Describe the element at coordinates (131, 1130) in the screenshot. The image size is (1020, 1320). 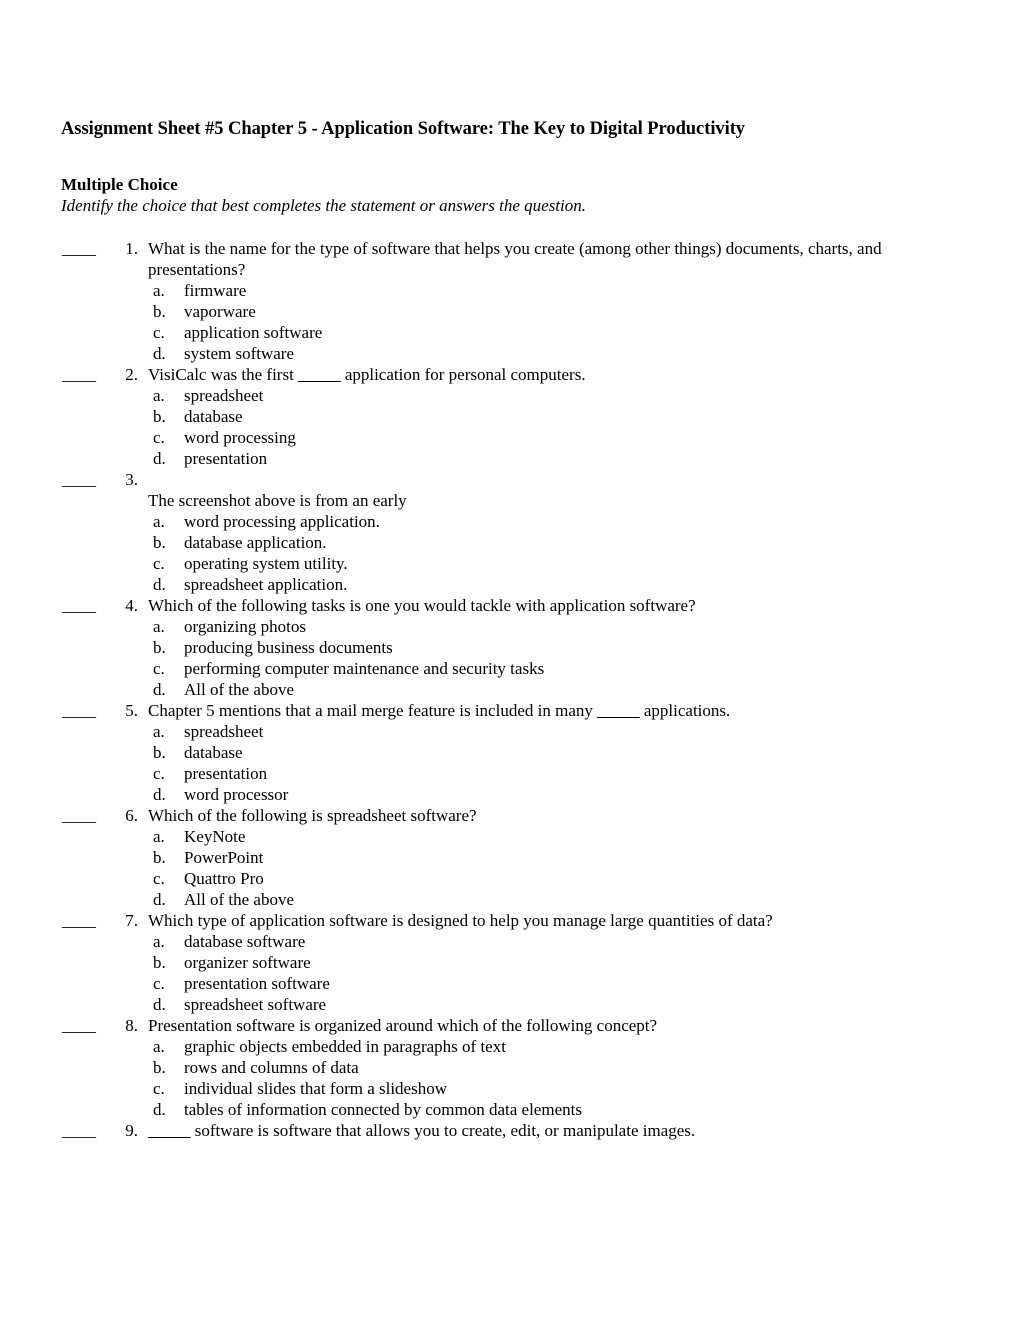
I see `question-number: 9.` at that location.